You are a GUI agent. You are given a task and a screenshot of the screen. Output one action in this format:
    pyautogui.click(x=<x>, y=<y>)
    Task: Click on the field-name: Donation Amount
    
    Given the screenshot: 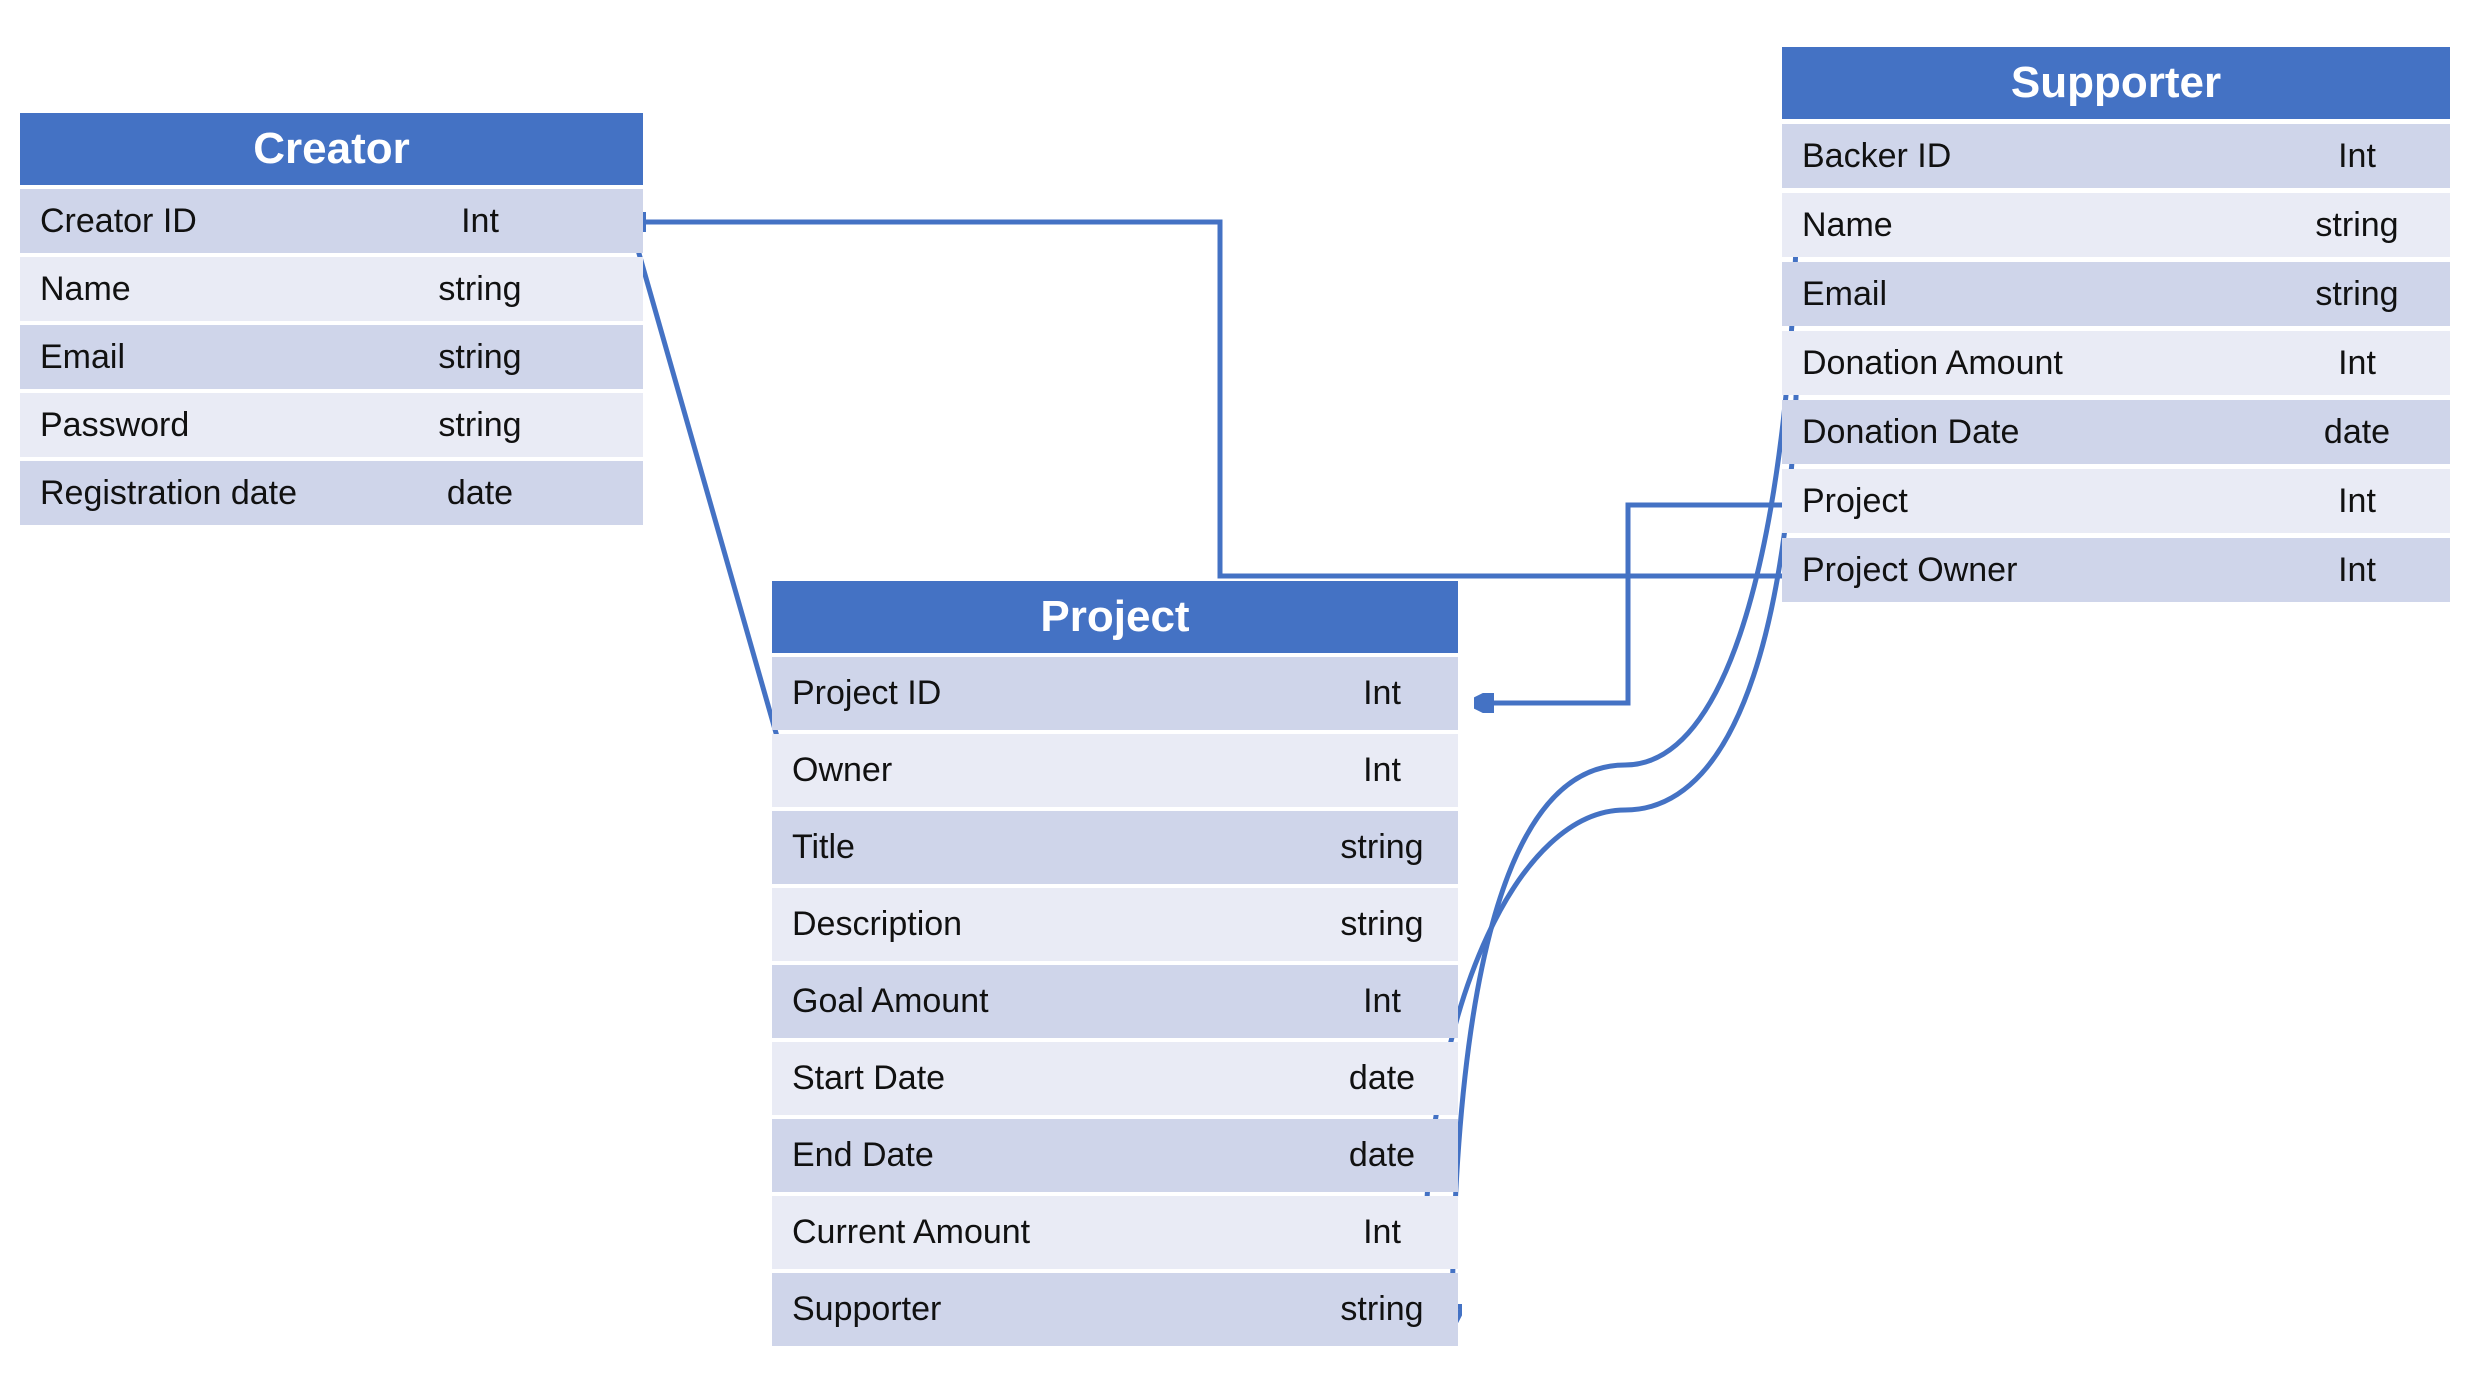 What is the action you would take?
    pyautogui.click(x=1932, y=362)
    